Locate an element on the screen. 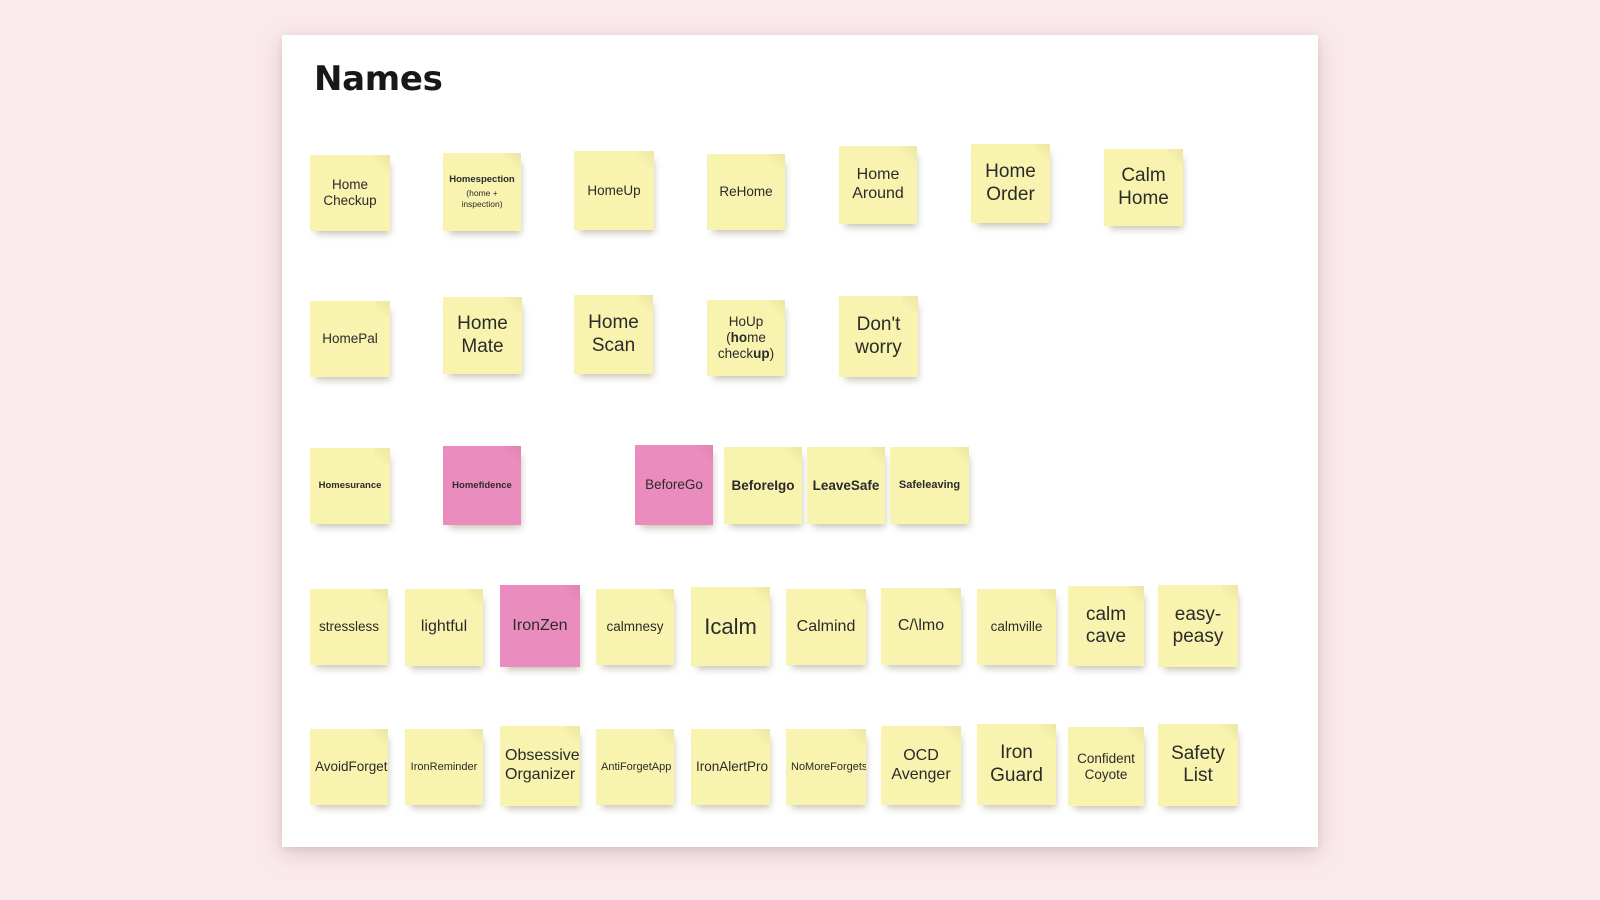 The image size is (1600, 900). sticky-note-text: Confident Coyote is located at coordinates (1106, 766).